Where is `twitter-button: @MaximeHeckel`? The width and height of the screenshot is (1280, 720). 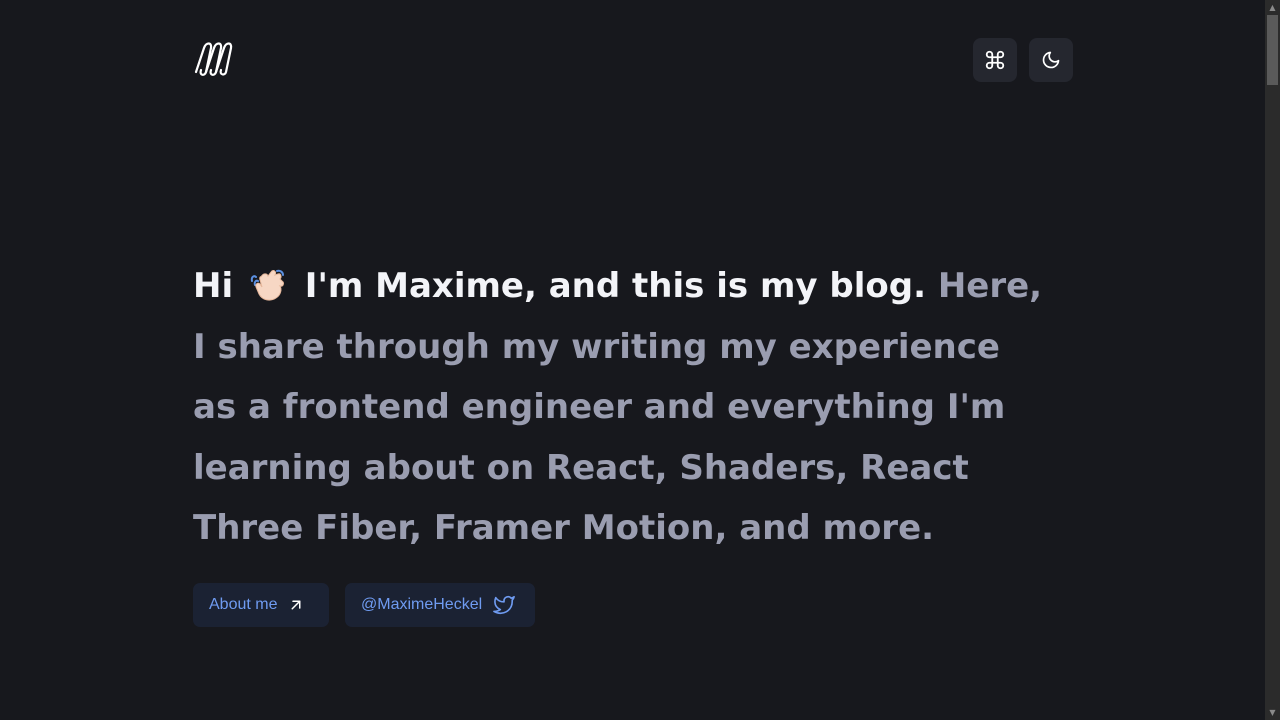 twitter-button: @MaximeHeckel is located at coordinates (440, 605).